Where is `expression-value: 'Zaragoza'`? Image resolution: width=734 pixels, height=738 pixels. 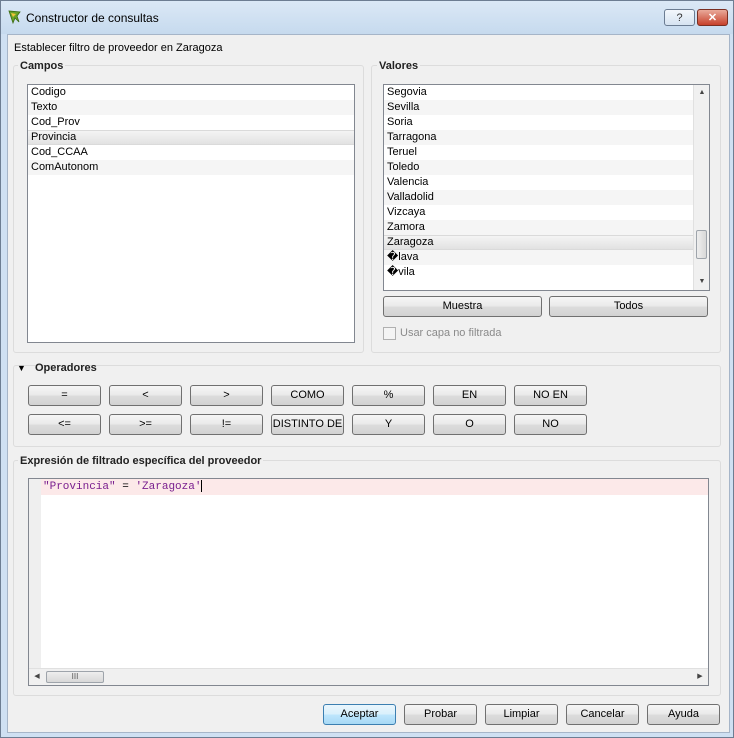
expression-value: 'Zaragoza' is located at coordinates (168, 487).